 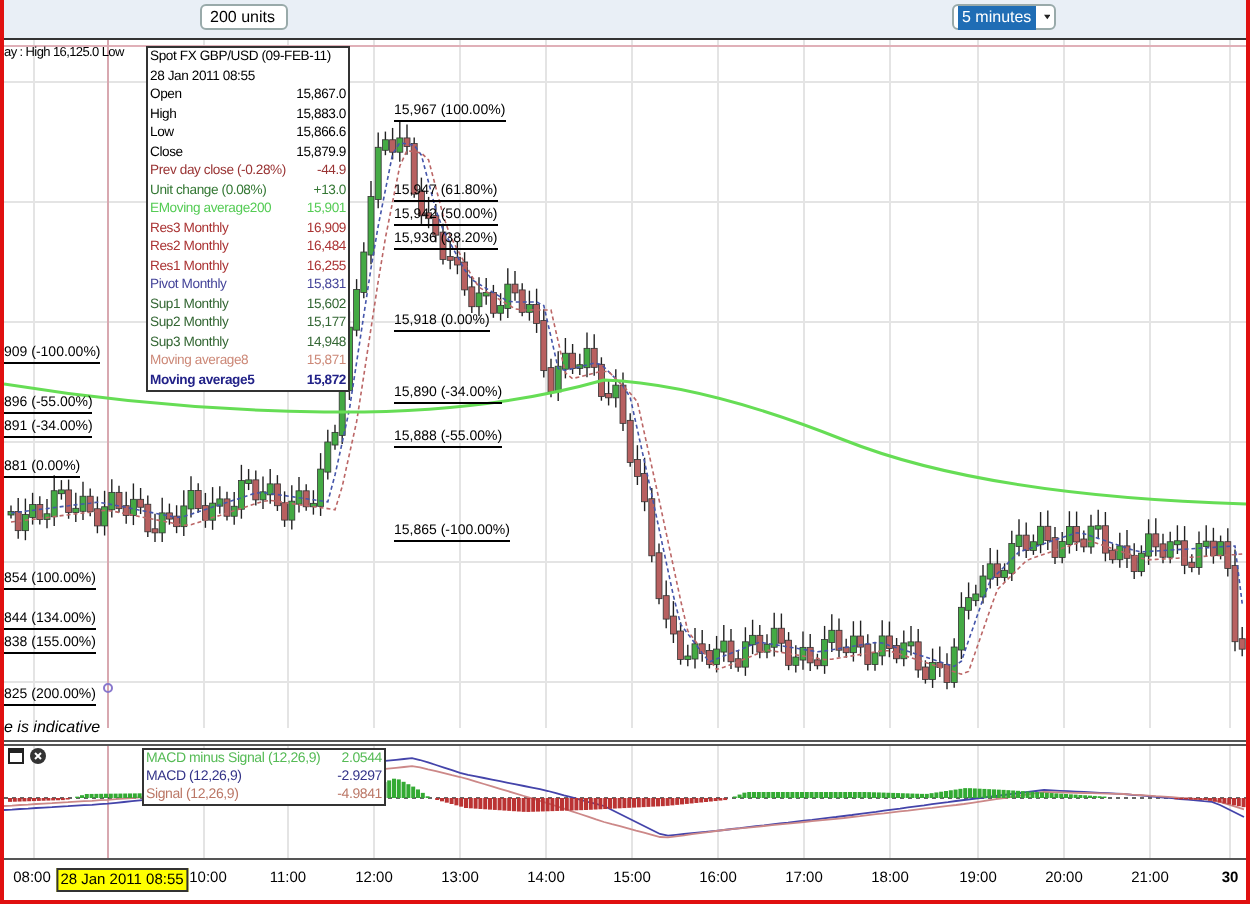 I want to click on dropdown: 5 minutes, so click(x=1004, y=17).